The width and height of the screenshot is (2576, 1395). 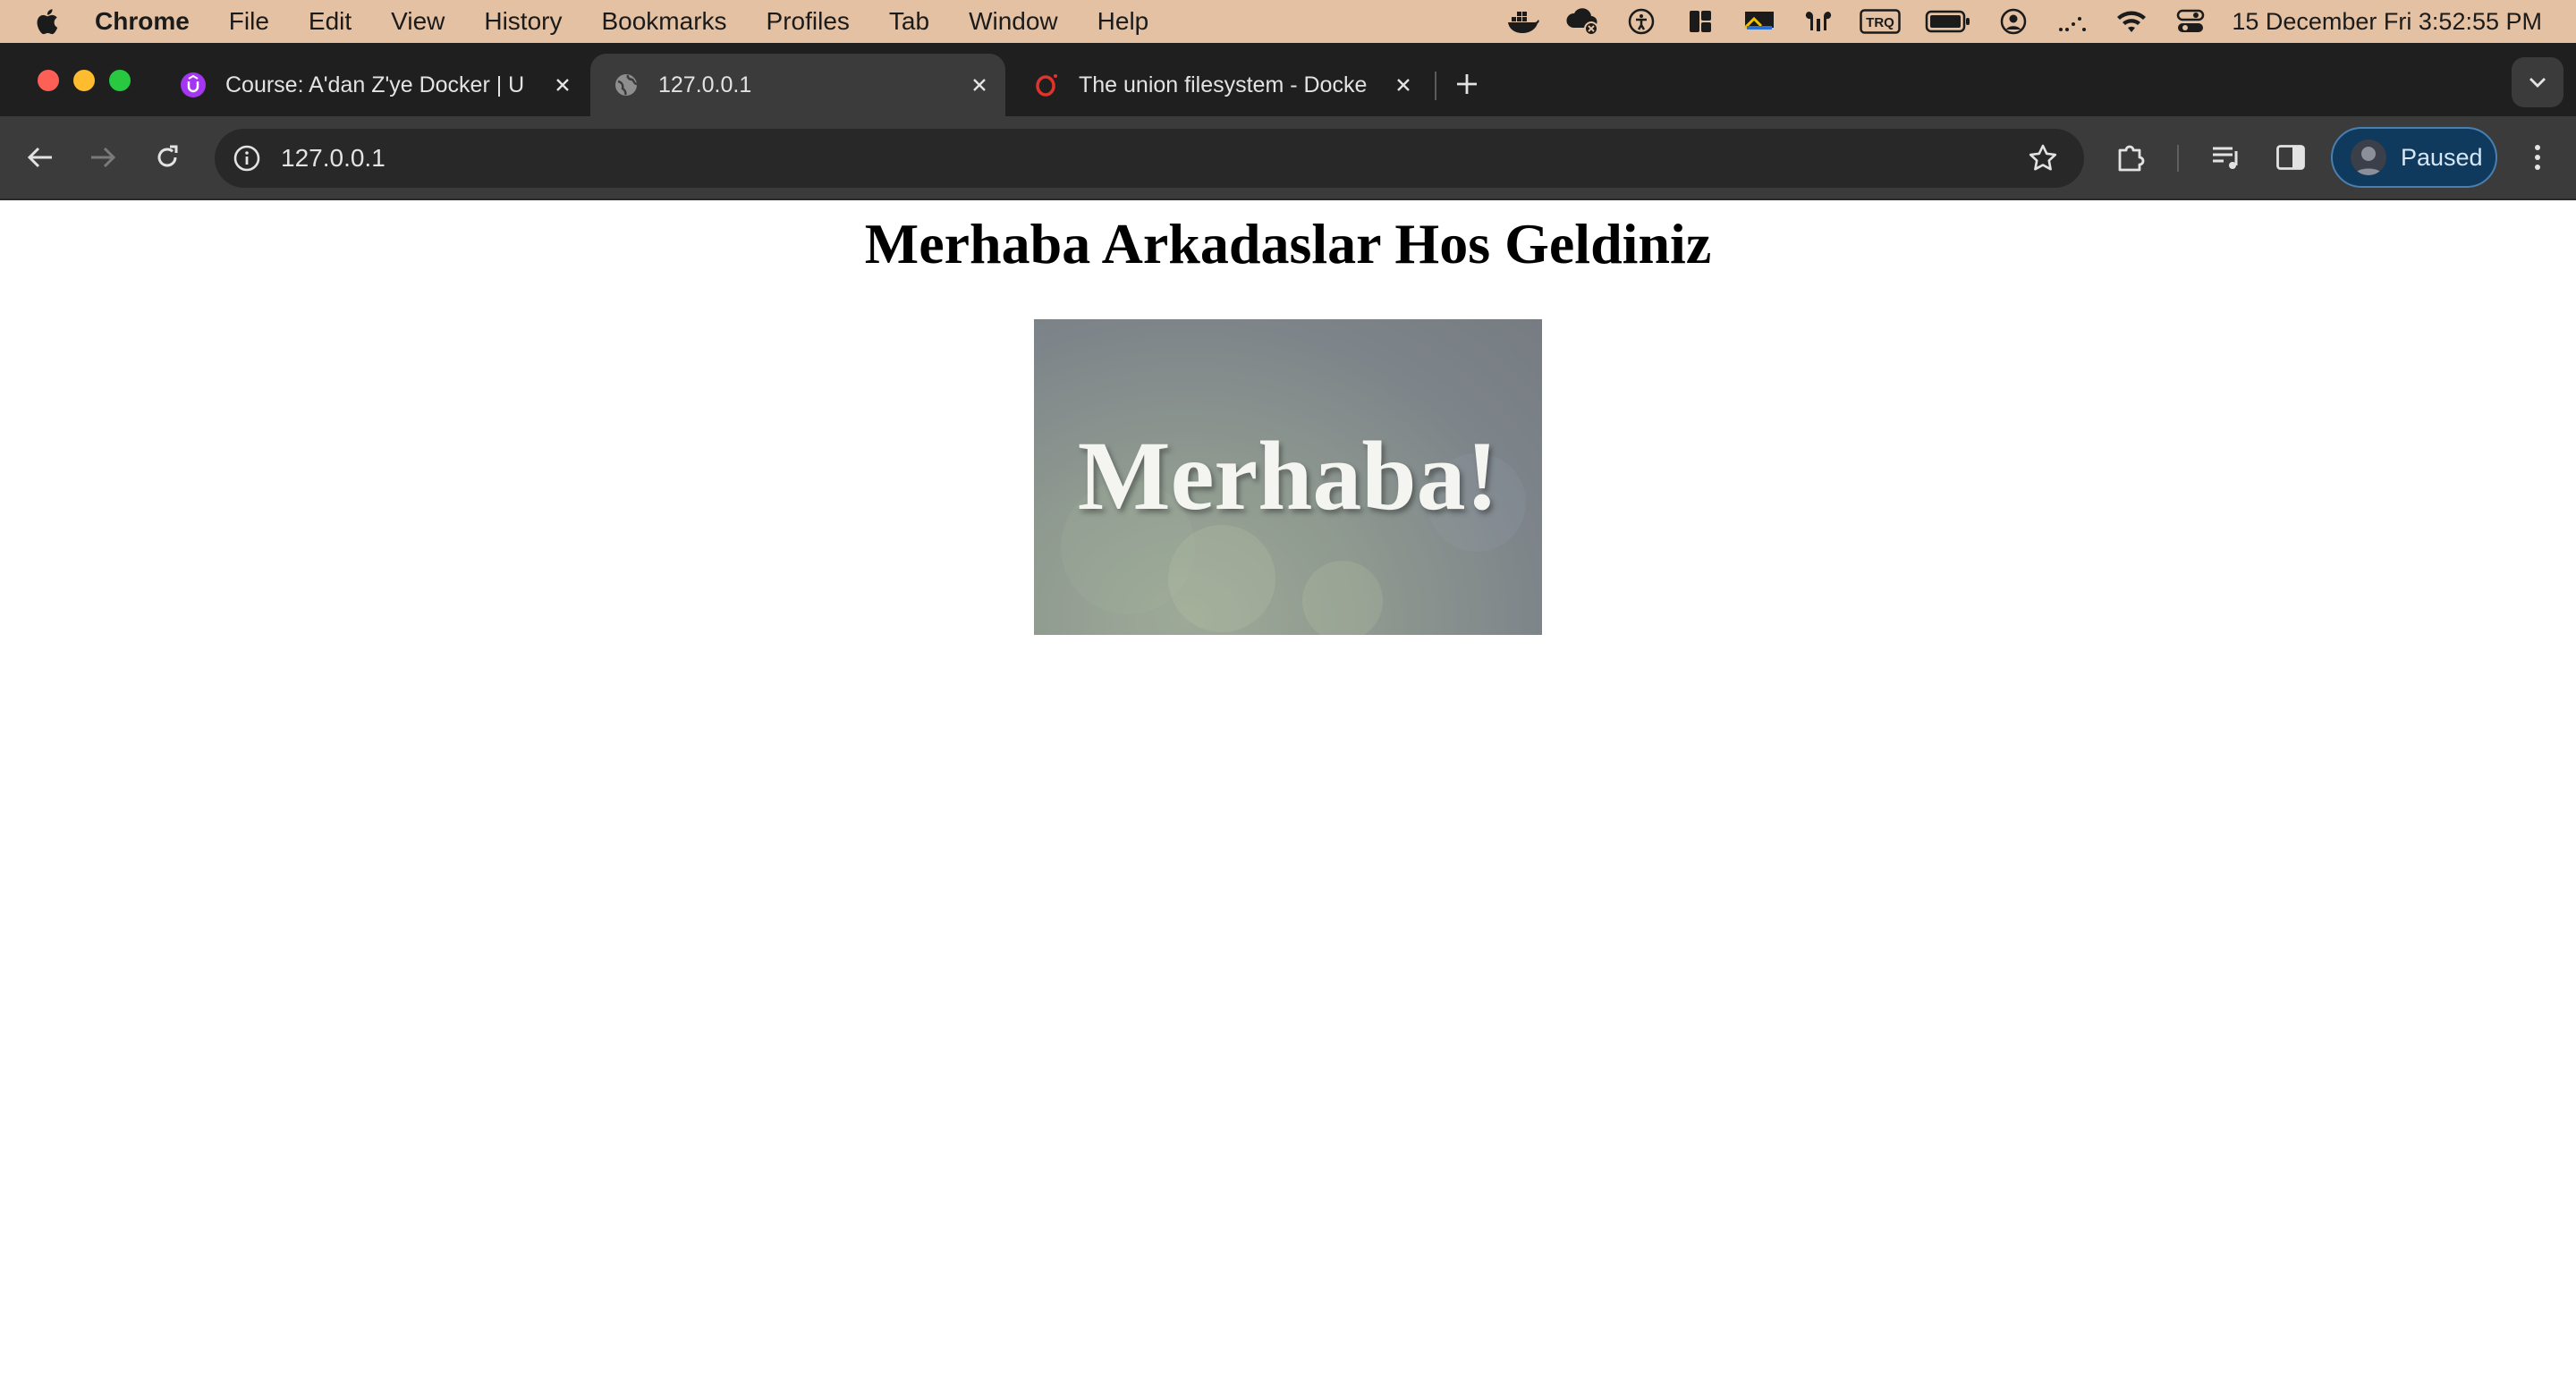 I want to click on side-panel-icon, so click(x=2290, y=157).